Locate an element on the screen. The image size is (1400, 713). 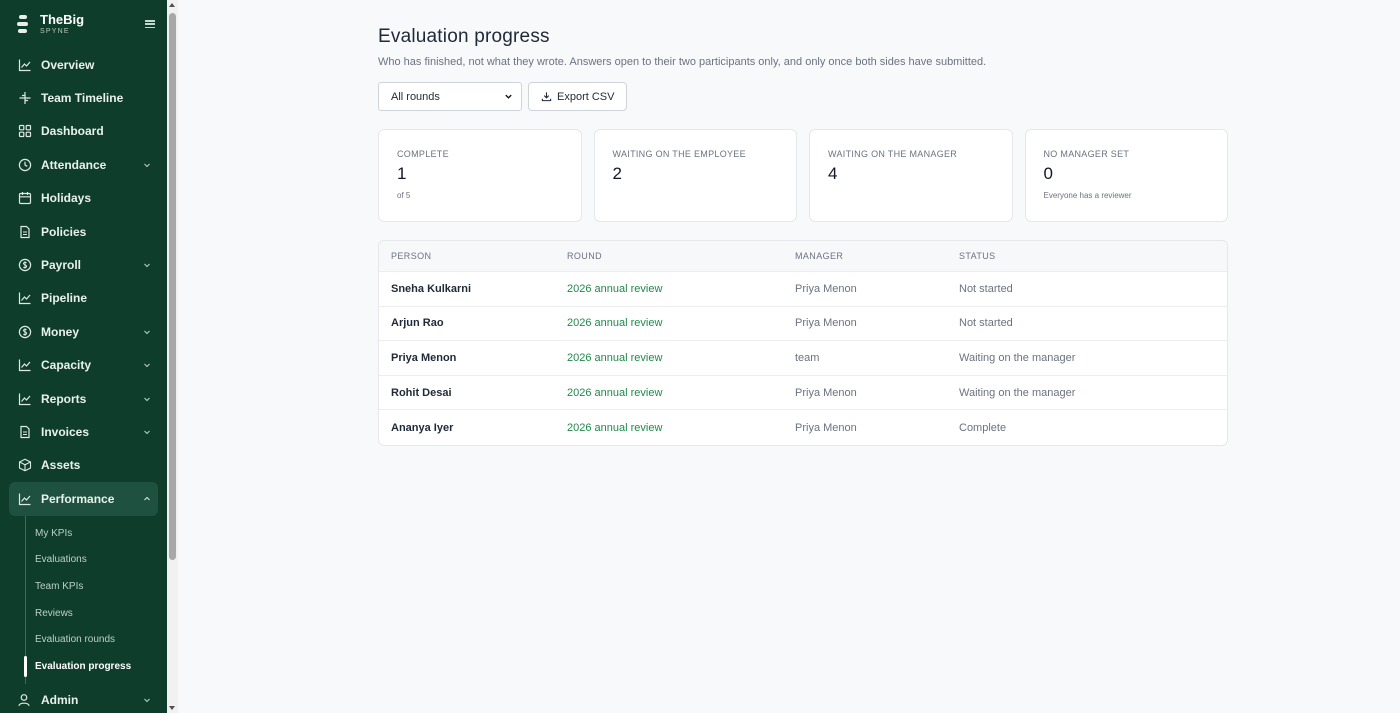
sidebar-item-label: Team Timeline is located at coordinates (82, 98).